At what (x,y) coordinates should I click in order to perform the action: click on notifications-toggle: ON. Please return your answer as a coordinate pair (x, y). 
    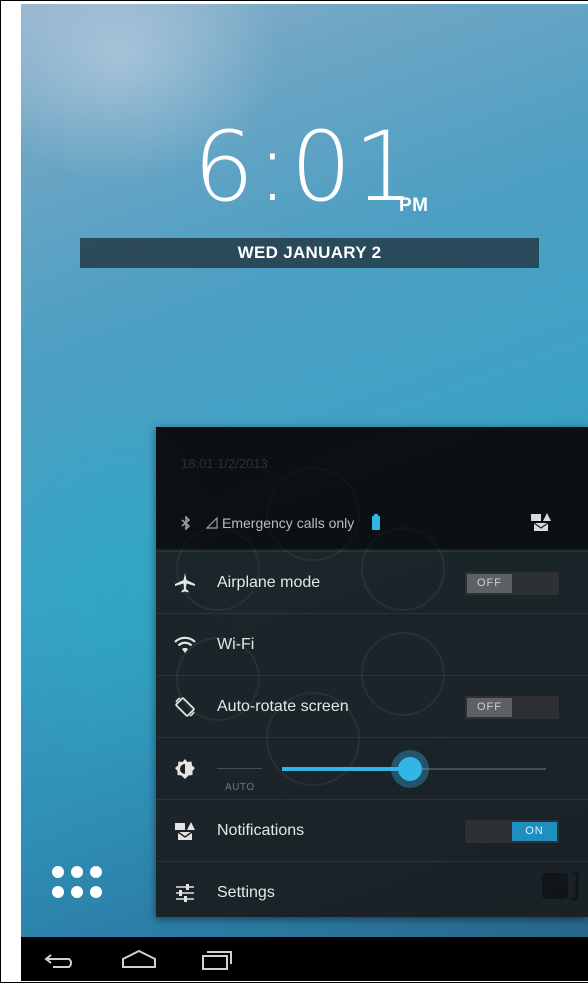
    Looking at the image, I should click on (512, 831).